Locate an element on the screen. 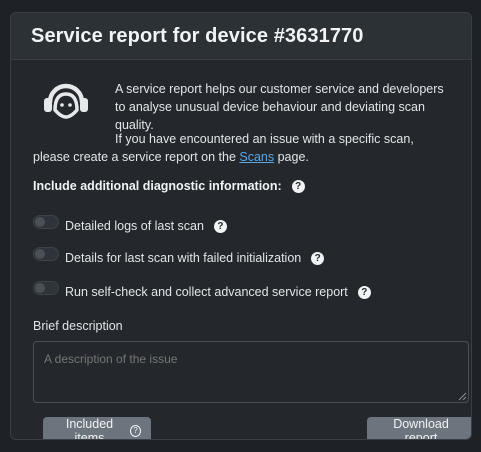  instruction-suffix: page. is located at coordinates (291, 157).